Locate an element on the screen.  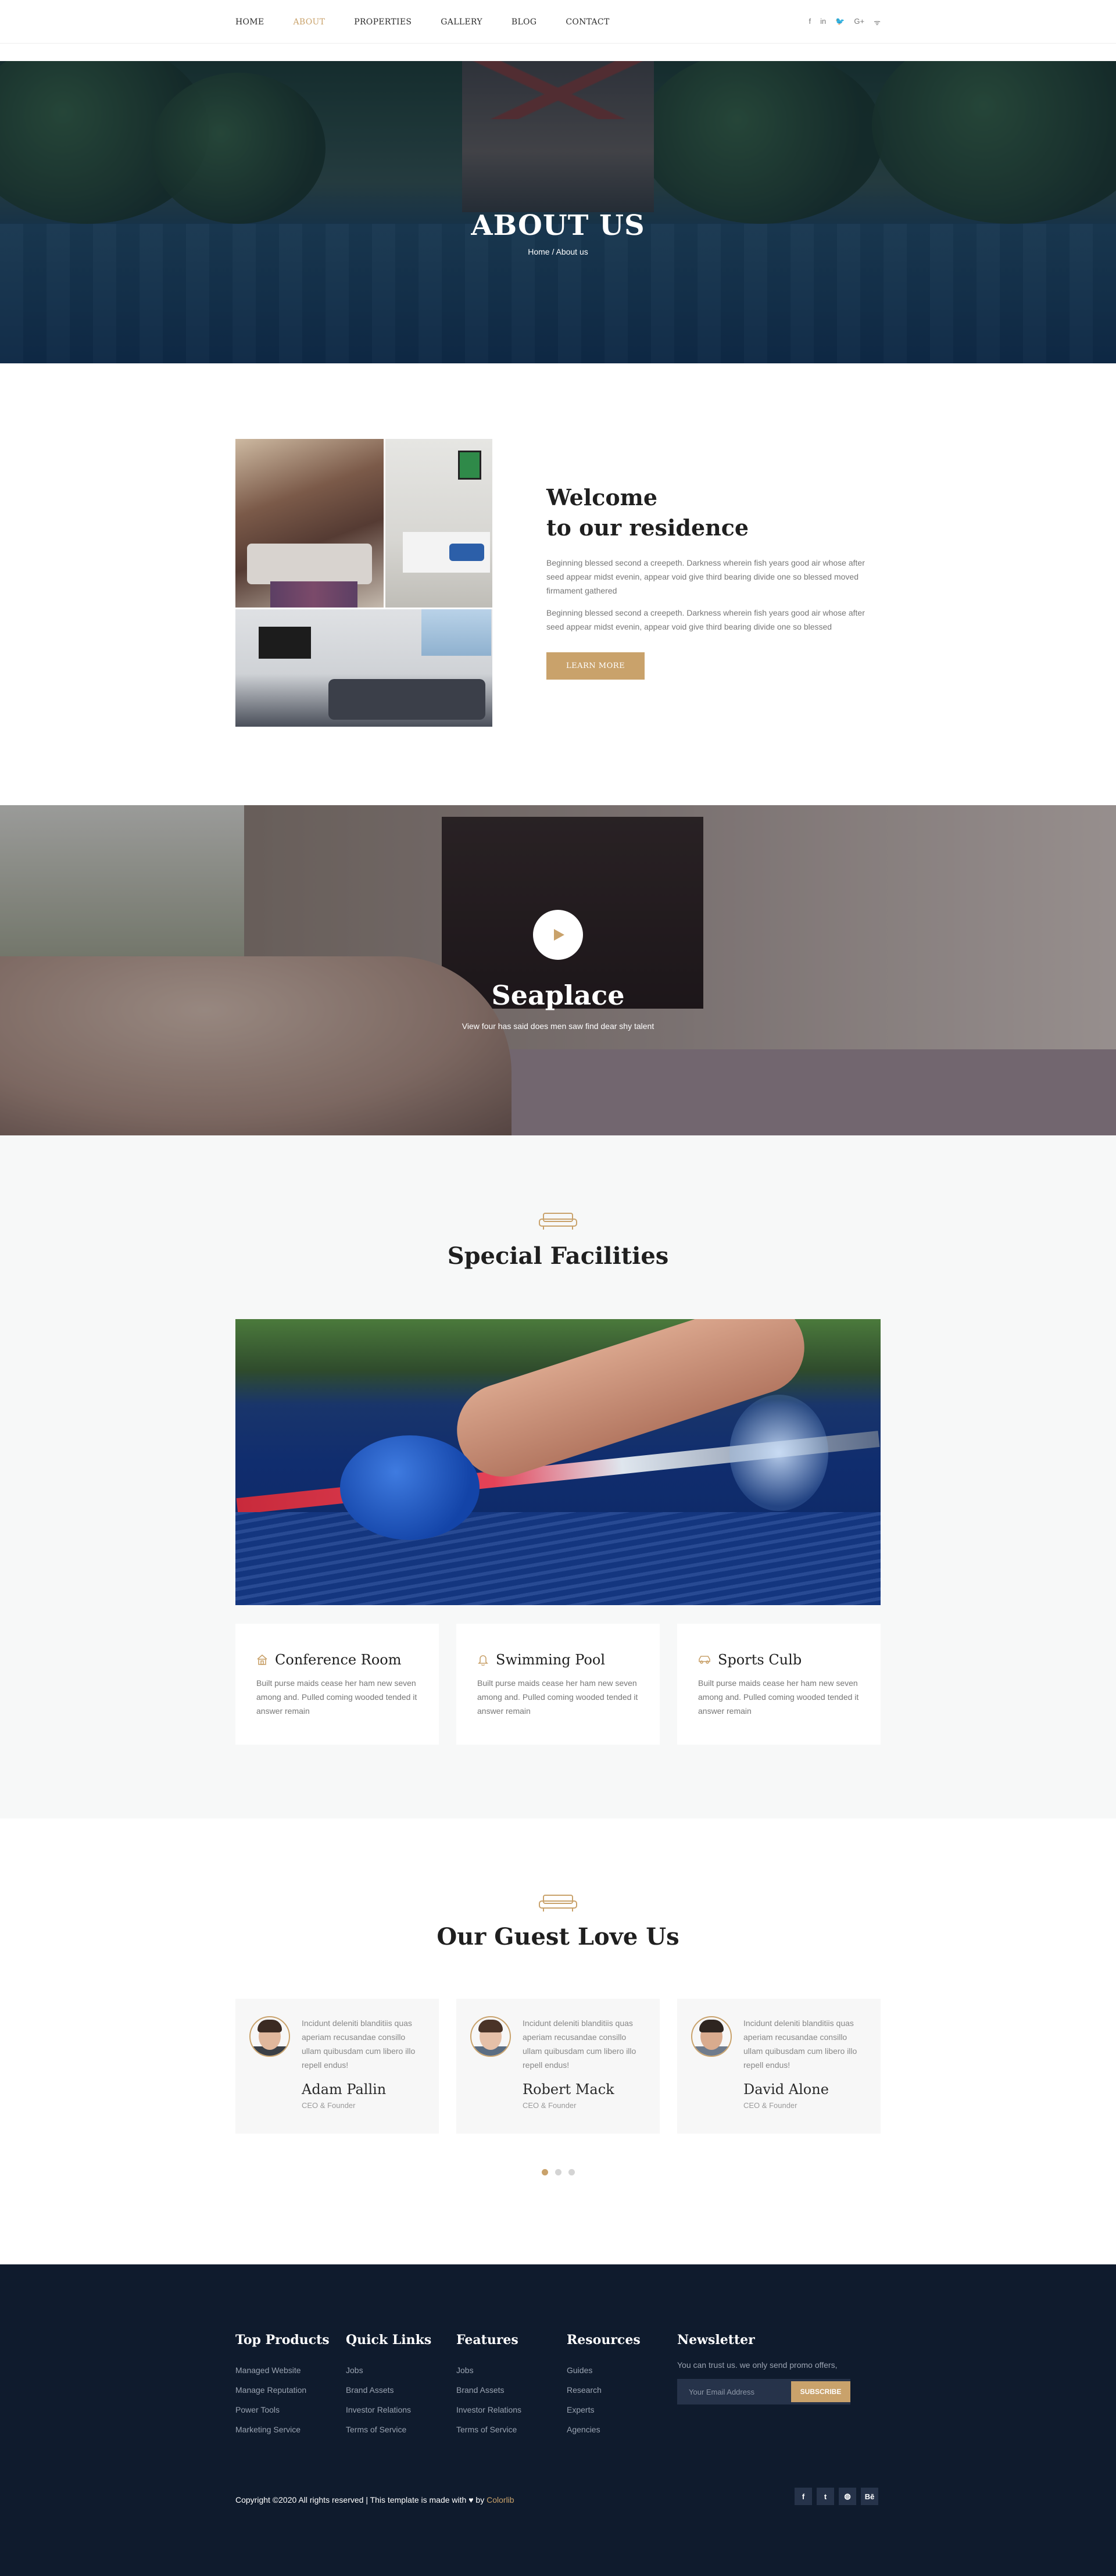
breadcrumb: Home / About us is located at coordinates (558, 251).